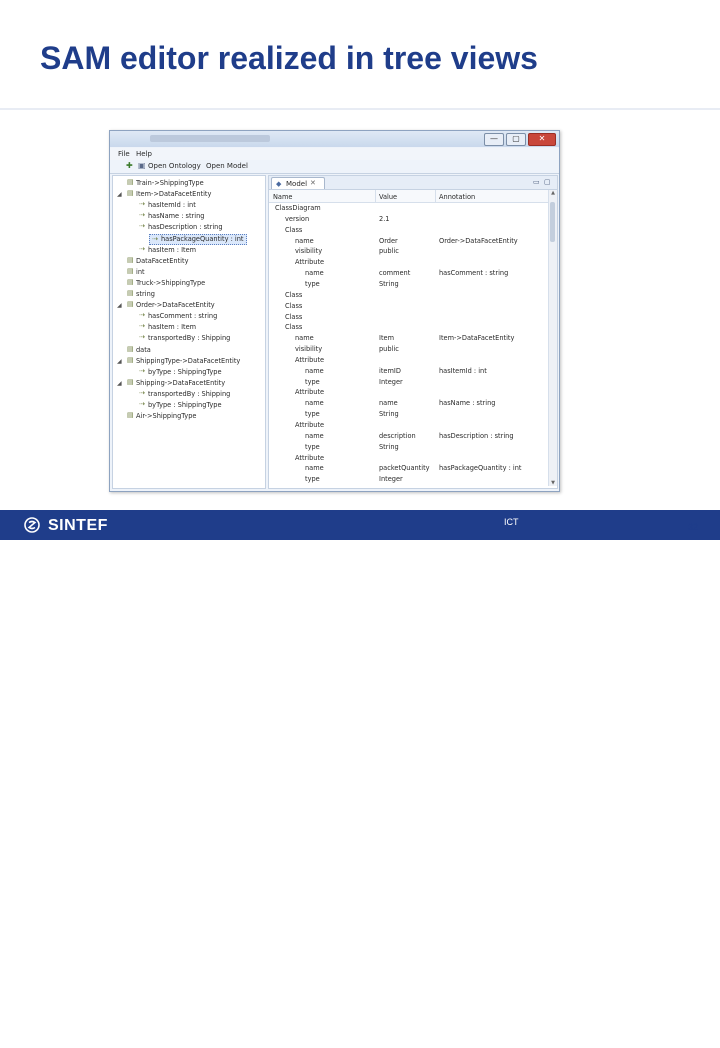  I want to click on tree-item: ⇢ hasPackageQuantity : int, so click(198, 239).